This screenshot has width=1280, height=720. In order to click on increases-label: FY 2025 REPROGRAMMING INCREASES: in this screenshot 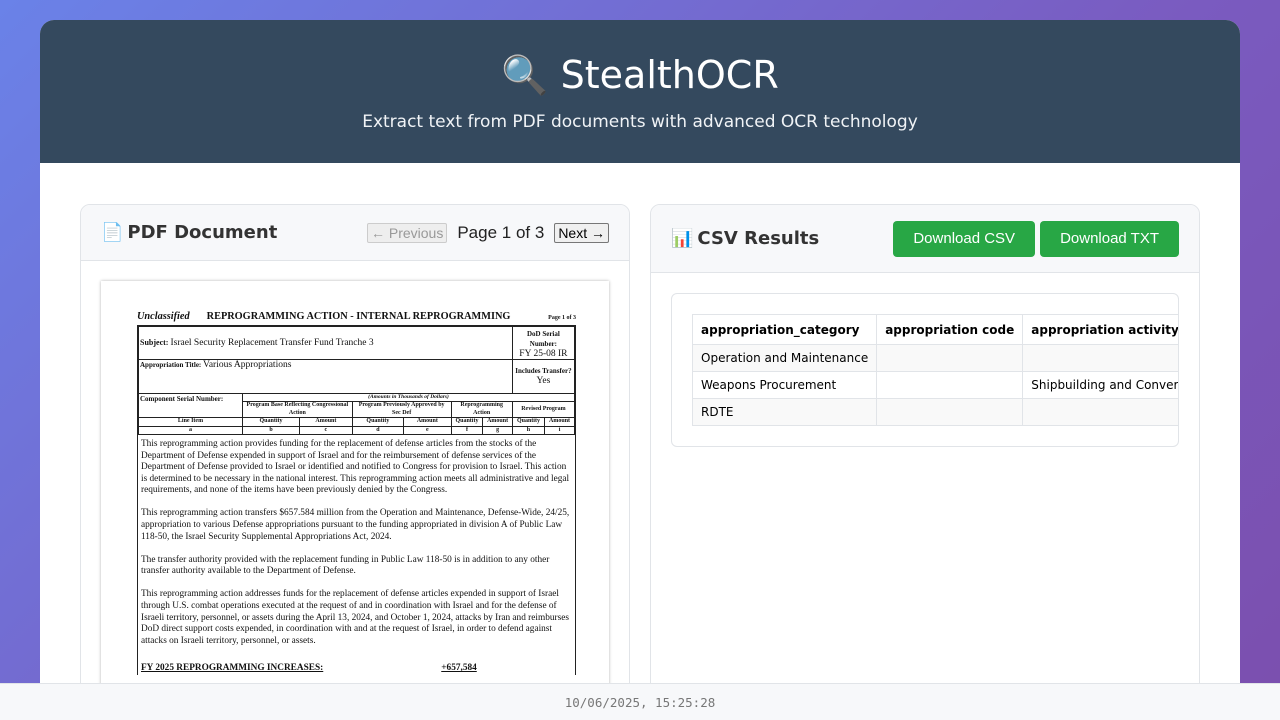, I will do `click(232, 668)`.